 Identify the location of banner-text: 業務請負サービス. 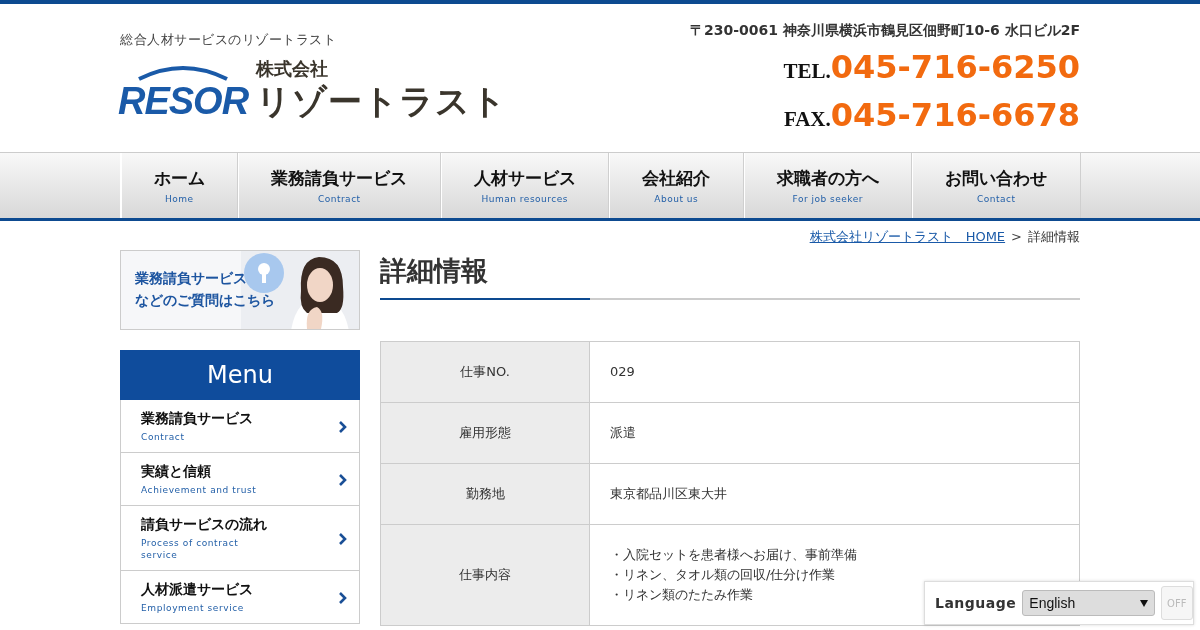
(191, 278).